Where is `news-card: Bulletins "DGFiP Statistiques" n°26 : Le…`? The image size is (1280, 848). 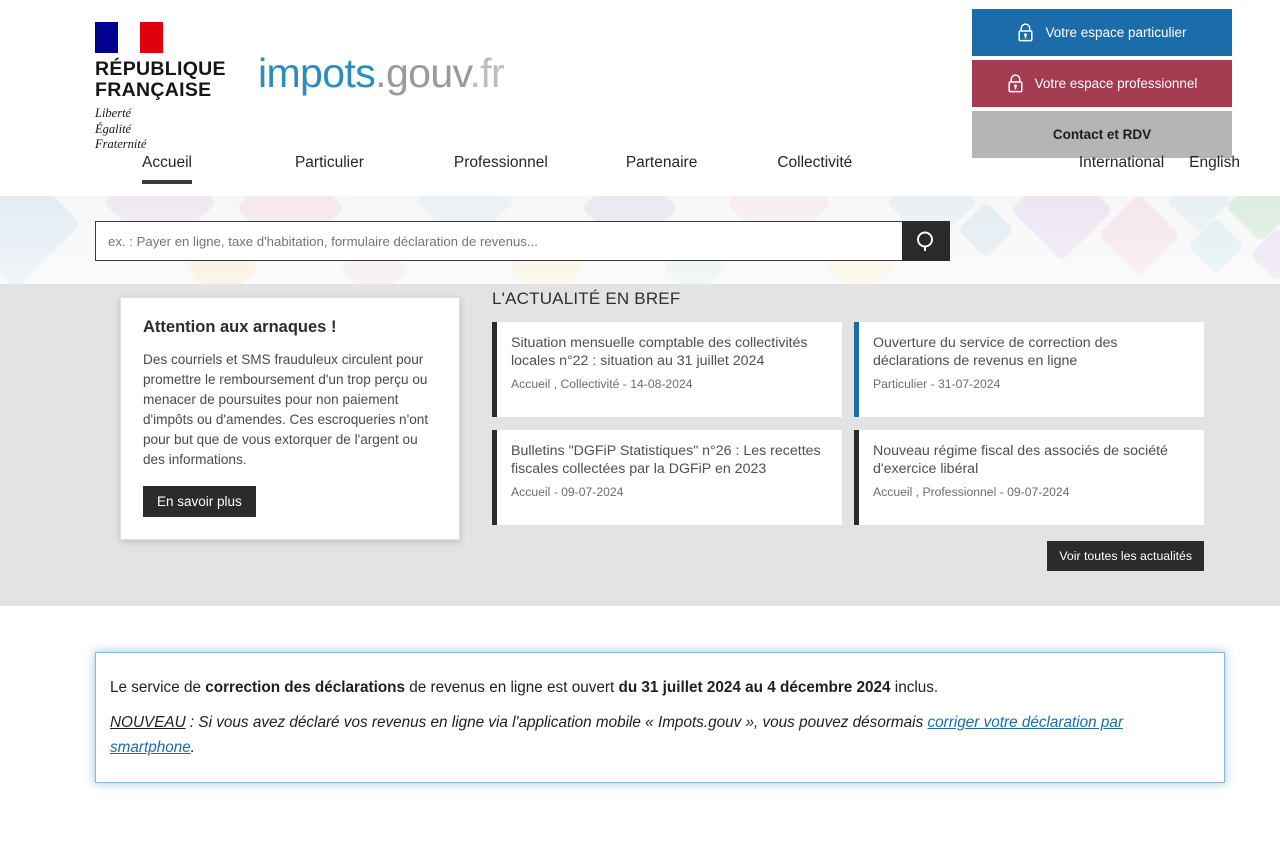
news-card: Bulletins "DGFiP Statistiques" n°26 : Le… is located at coordinates (667, 477).